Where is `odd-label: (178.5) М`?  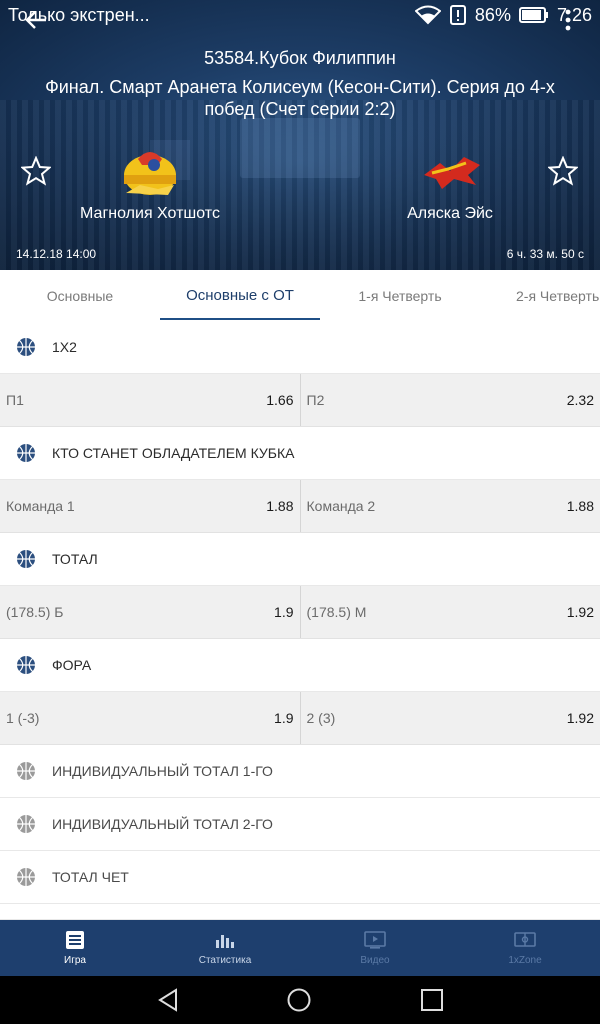 odd-label: (178.5) М is located at coordinates (336, 612).